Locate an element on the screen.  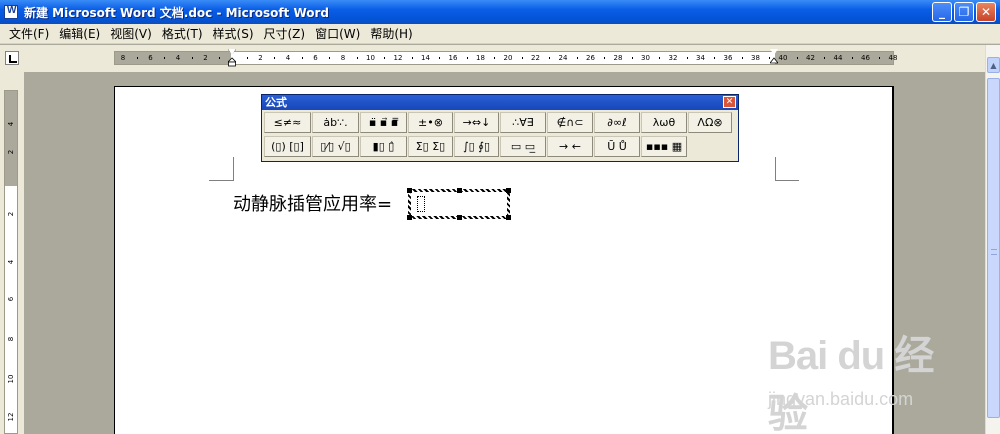
greek-uppercase-button: ΛΩ⊗ is located at coordinates (710, 122).